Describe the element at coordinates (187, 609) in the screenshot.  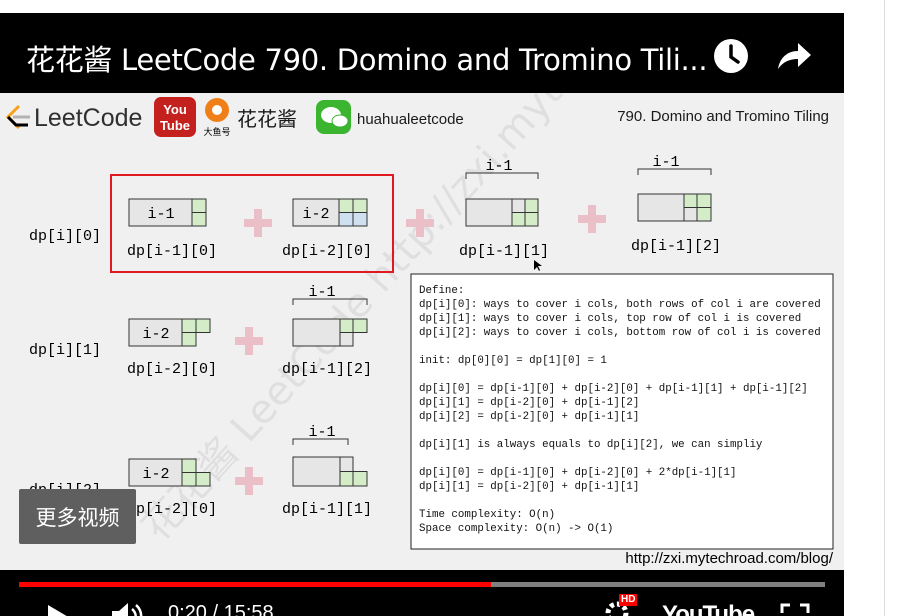
I see `current-time: 0:20` at that location.